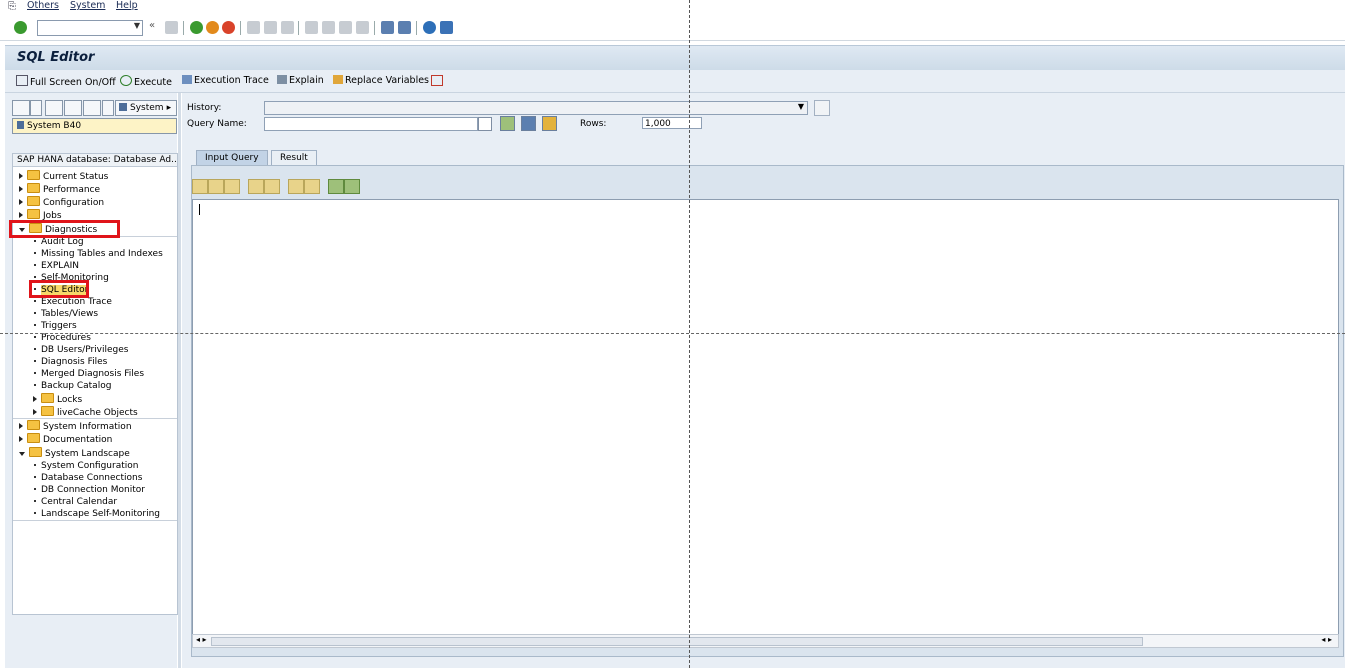 This screenshot has height=668, width=1345. What do you see at coordinates (152, 25) in the screenshot?
I see `collapse-icon: «` at bounding box center [152, 25].